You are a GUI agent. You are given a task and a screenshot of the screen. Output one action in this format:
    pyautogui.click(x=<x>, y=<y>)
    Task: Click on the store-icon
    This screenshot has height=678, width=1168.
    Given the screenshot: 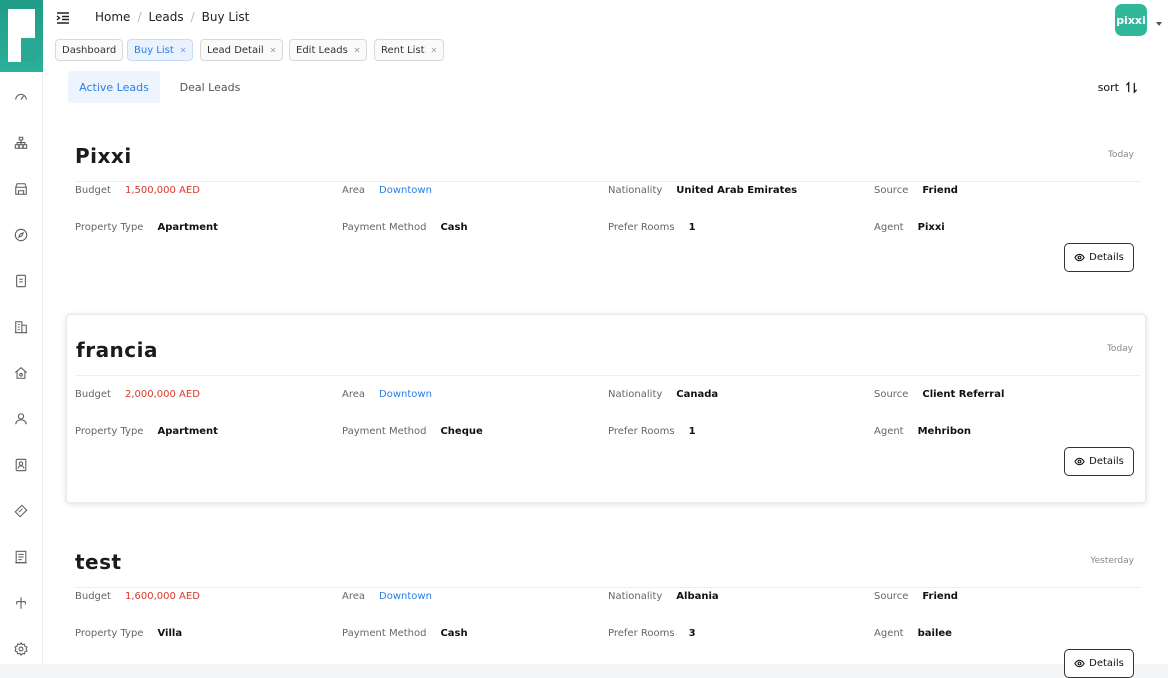 What is the action you would take?
    pyautogui.click(x=21, y=189)
    